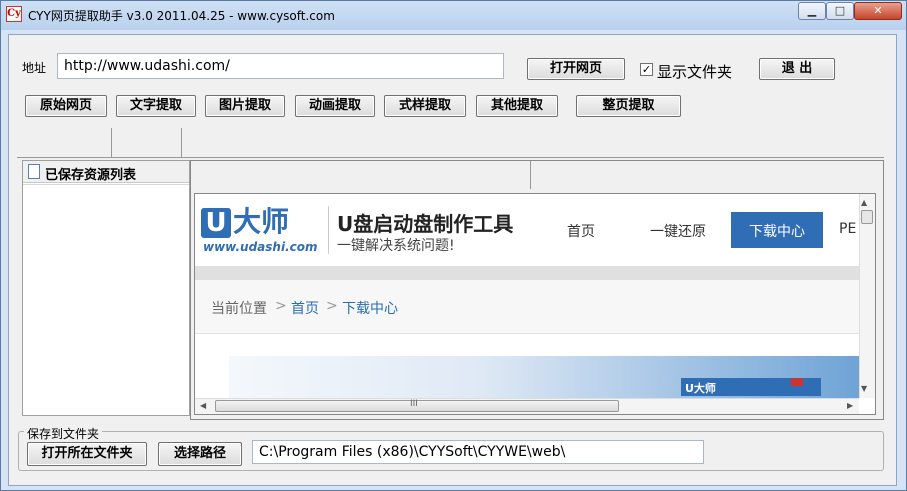 This screenshot has height=491, width=907. I want to click on browser-header-strip, so click(361, 175).